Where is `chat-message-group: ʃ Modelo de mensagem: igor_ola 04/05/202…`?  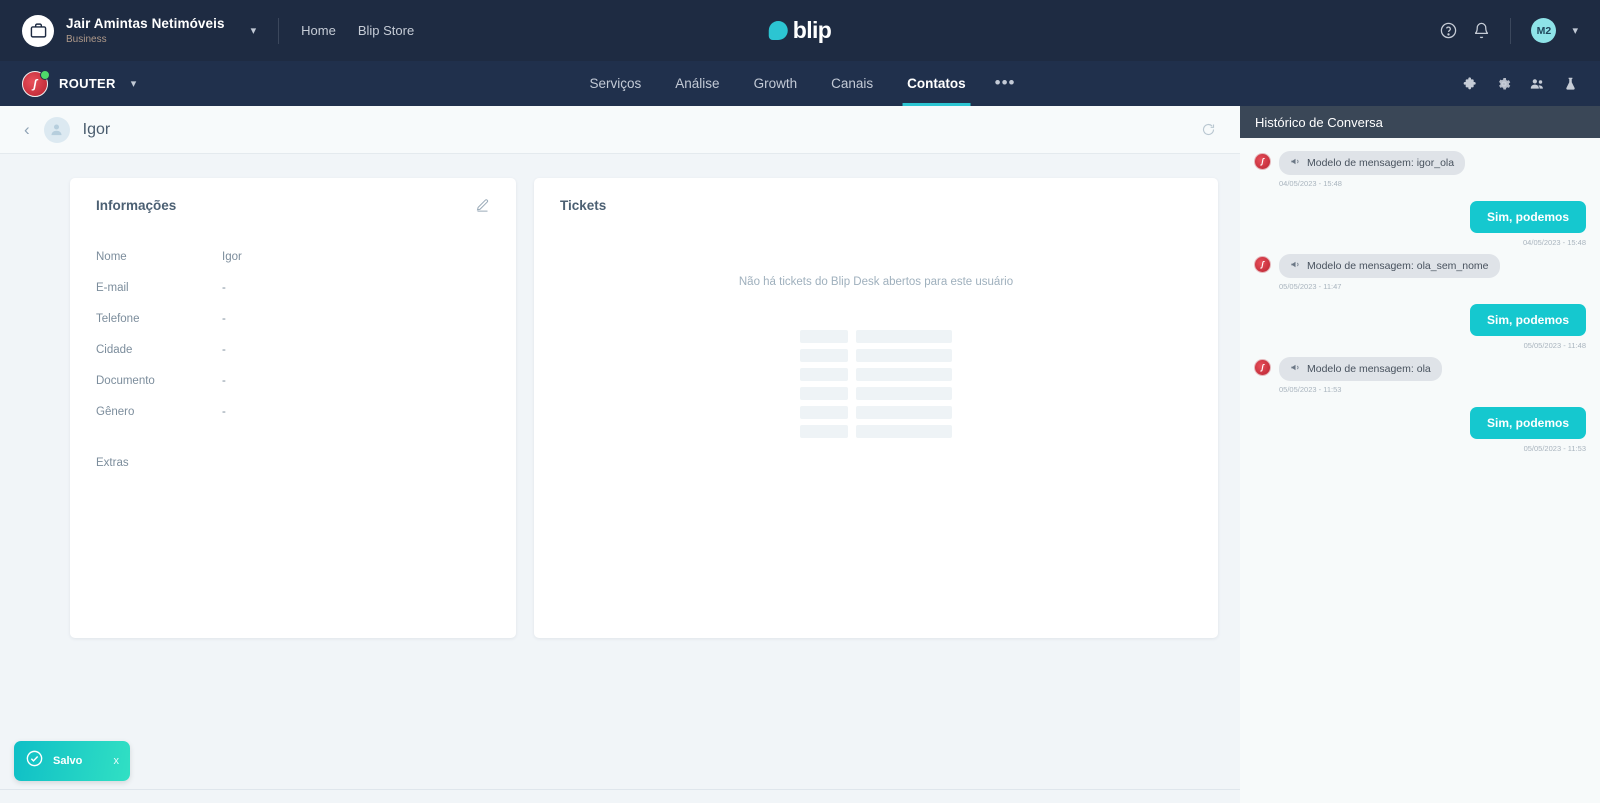 chat-message-group: ʃ Modelo de mensagem: igor_ola 04/05/202… is located at coordinates (1420, 169).